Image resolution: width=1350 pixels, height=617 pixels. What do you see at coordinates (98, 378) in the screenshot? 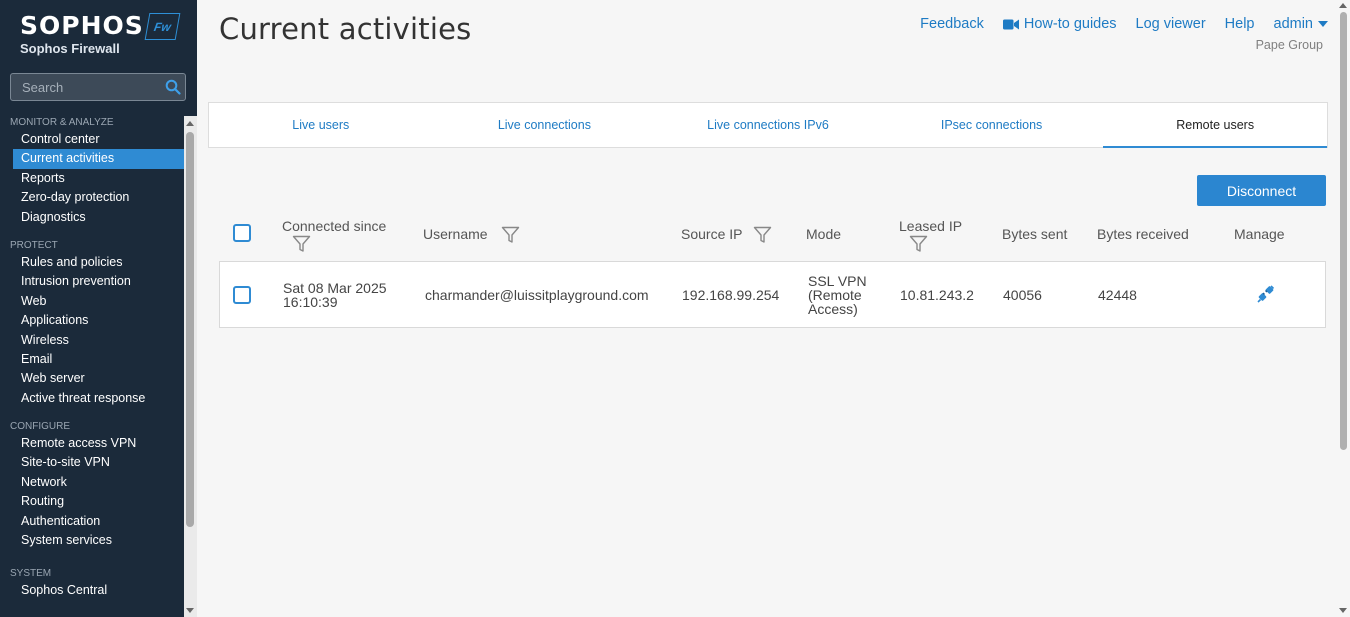
I see `sidebar-item-web-server: Web server` at bounding box center [98, 378].